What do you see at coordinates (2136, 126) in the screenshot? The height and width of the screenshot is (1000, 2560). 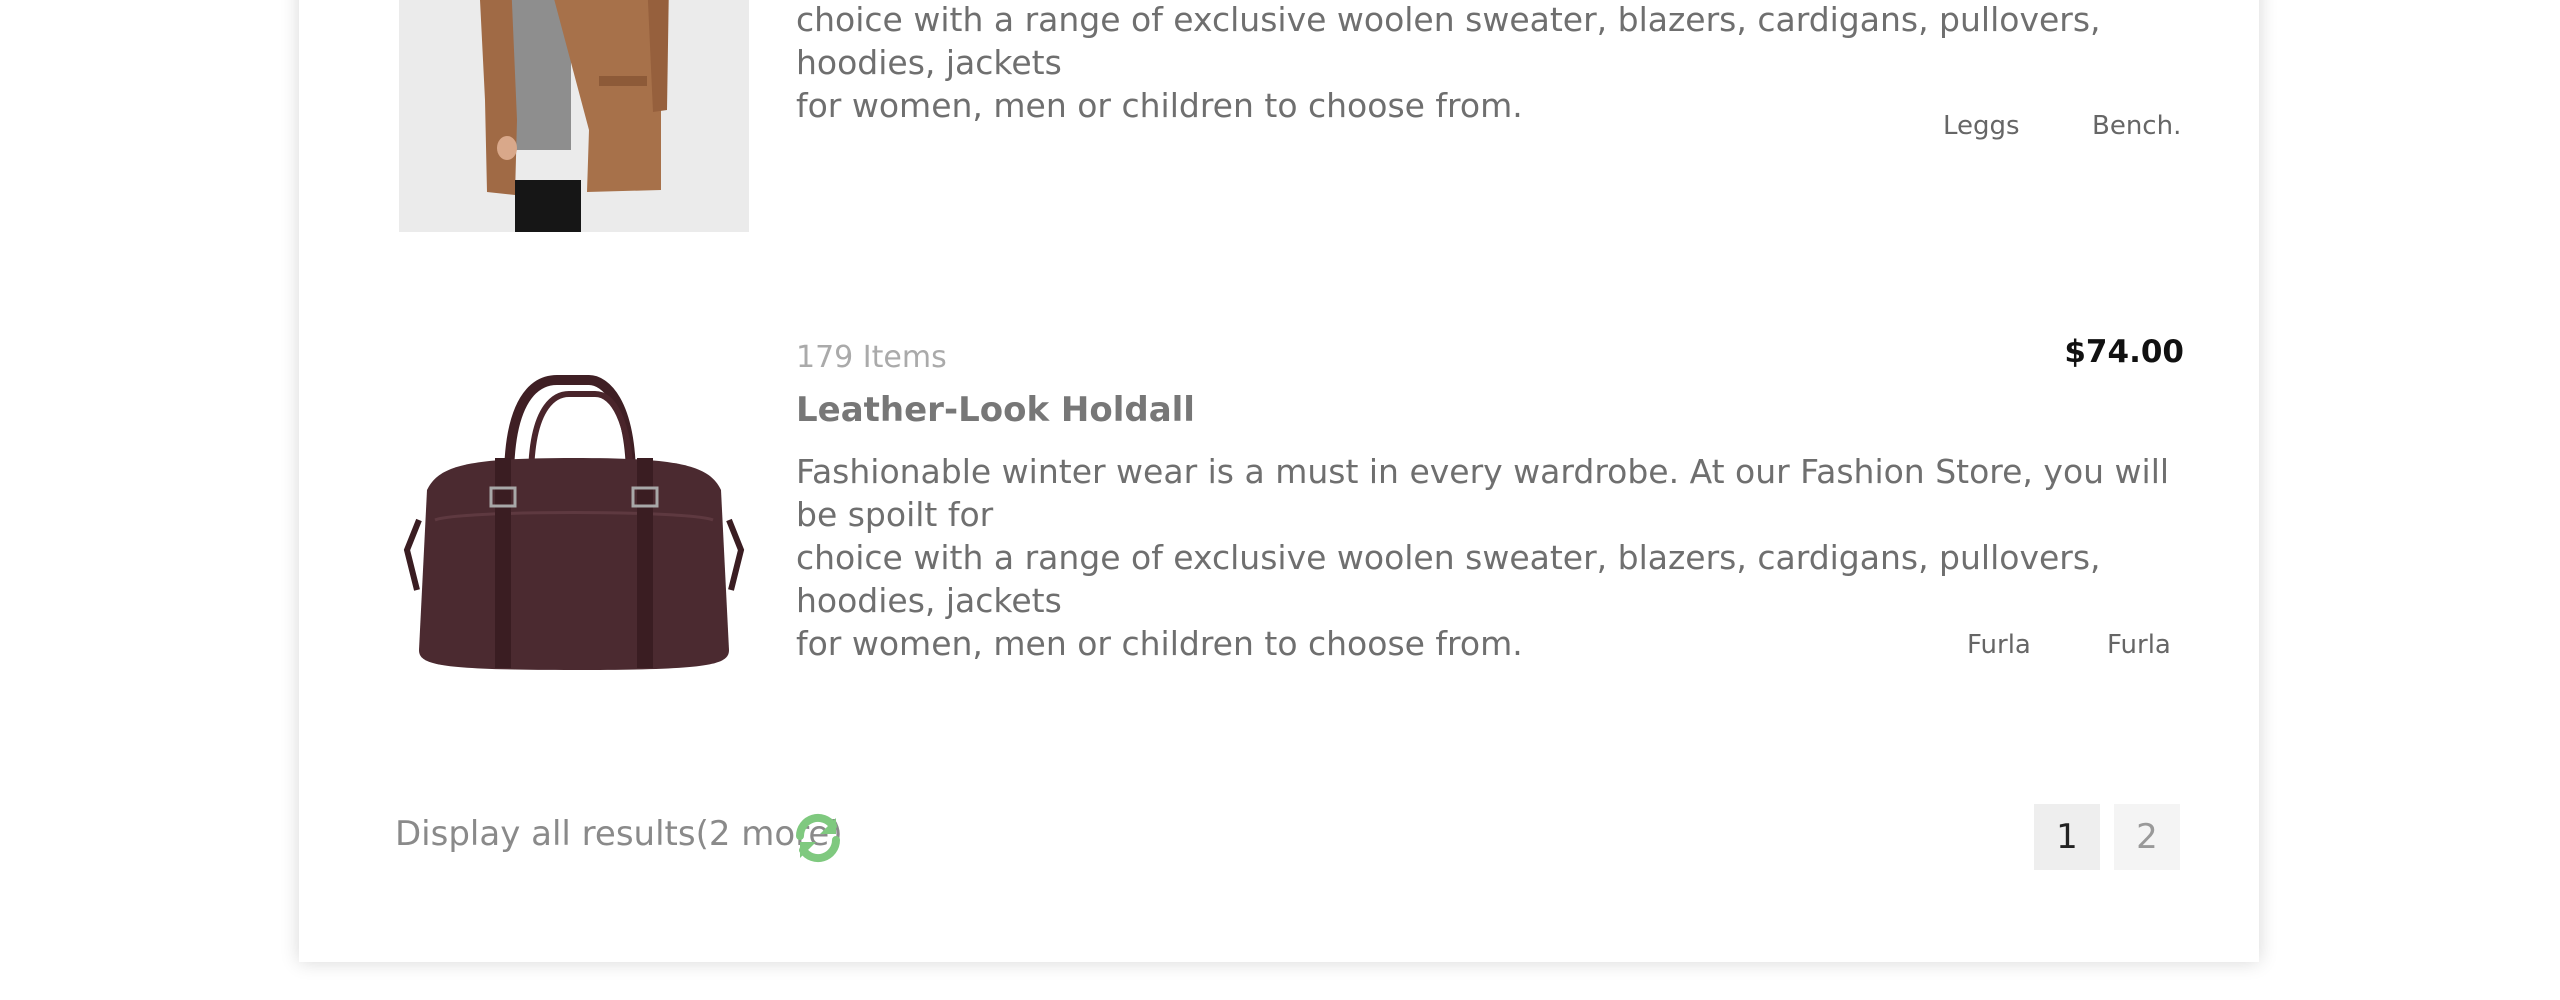 I see `brand-link: Bench.` at bounding box center [2136, 126].